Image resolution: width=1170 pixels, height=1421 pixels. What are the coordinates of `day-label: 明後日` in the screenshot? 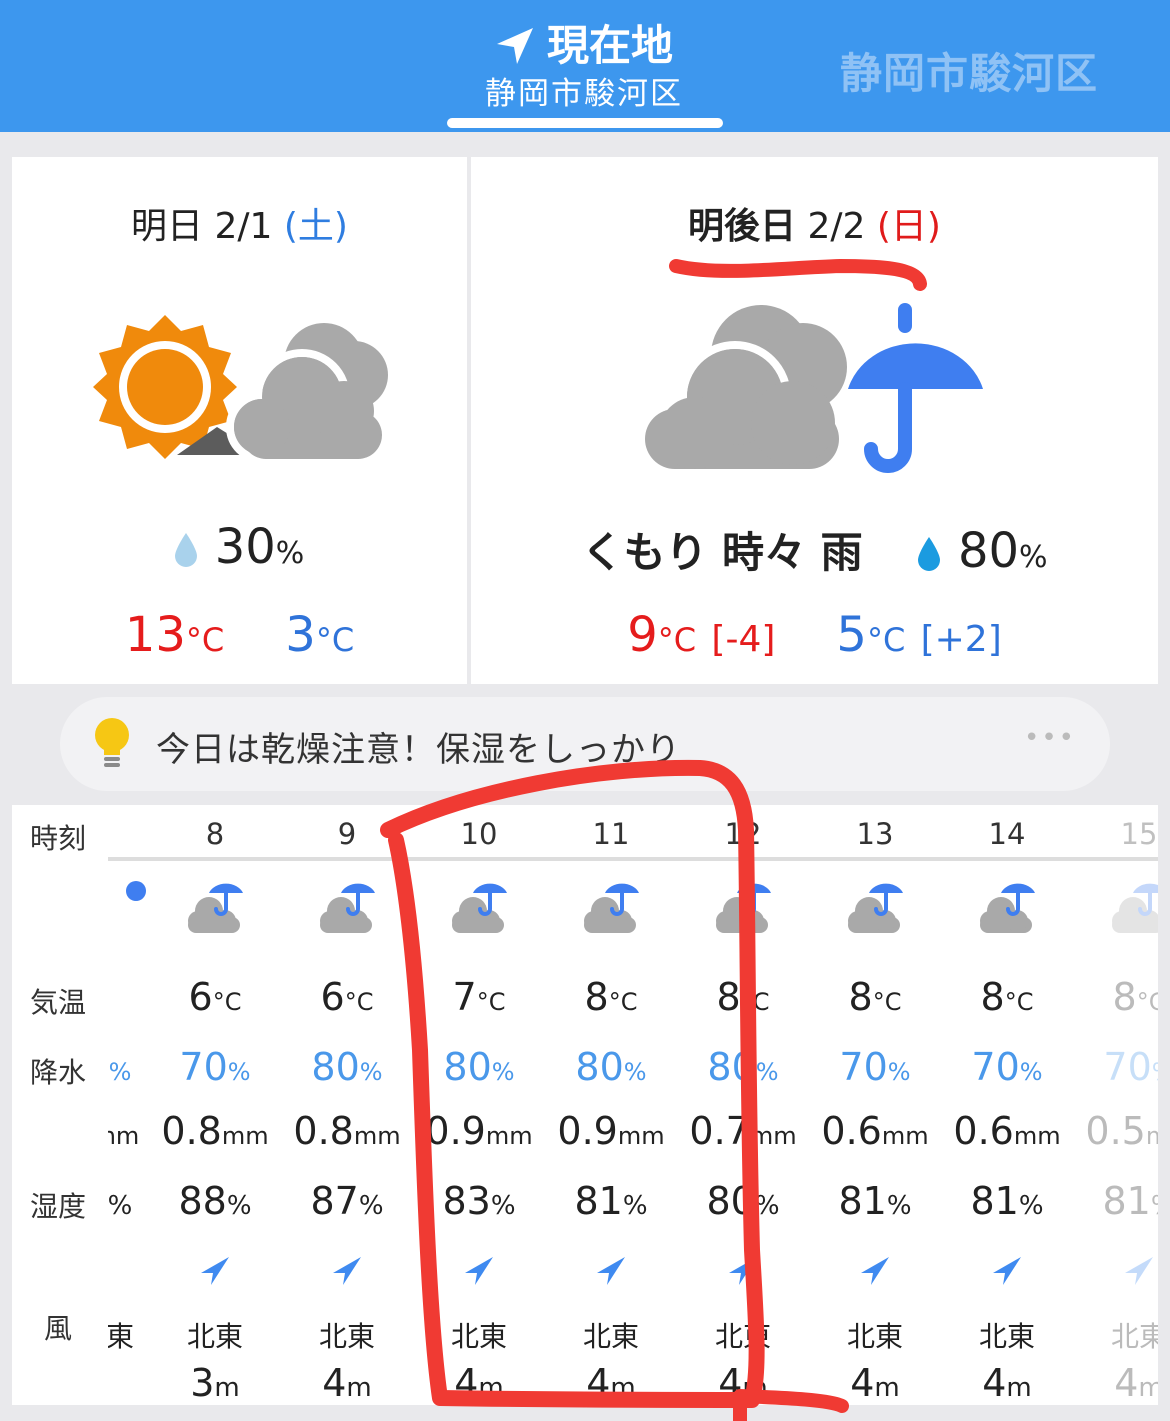 It's located at (742, 226).